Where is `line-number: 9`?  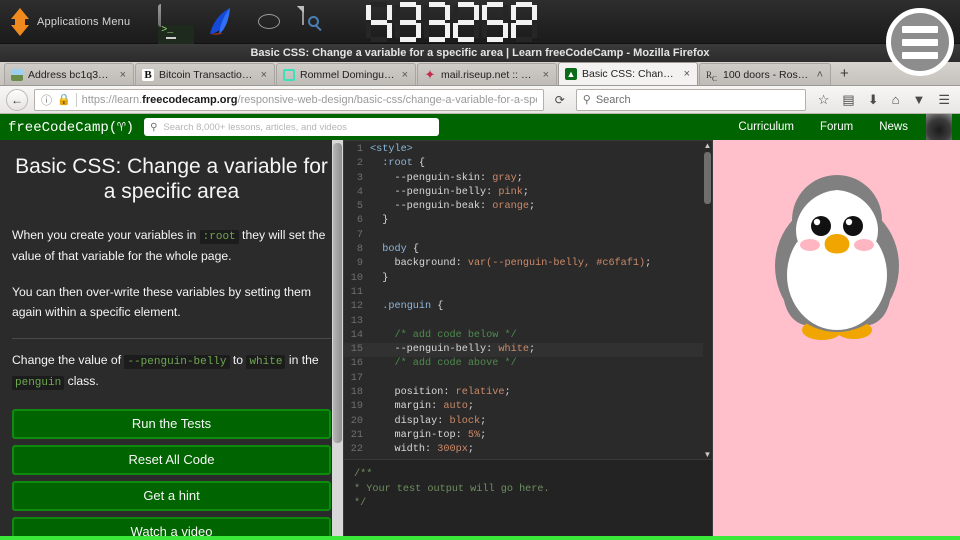 line-number: 9 is located at coordinates (359, 264).